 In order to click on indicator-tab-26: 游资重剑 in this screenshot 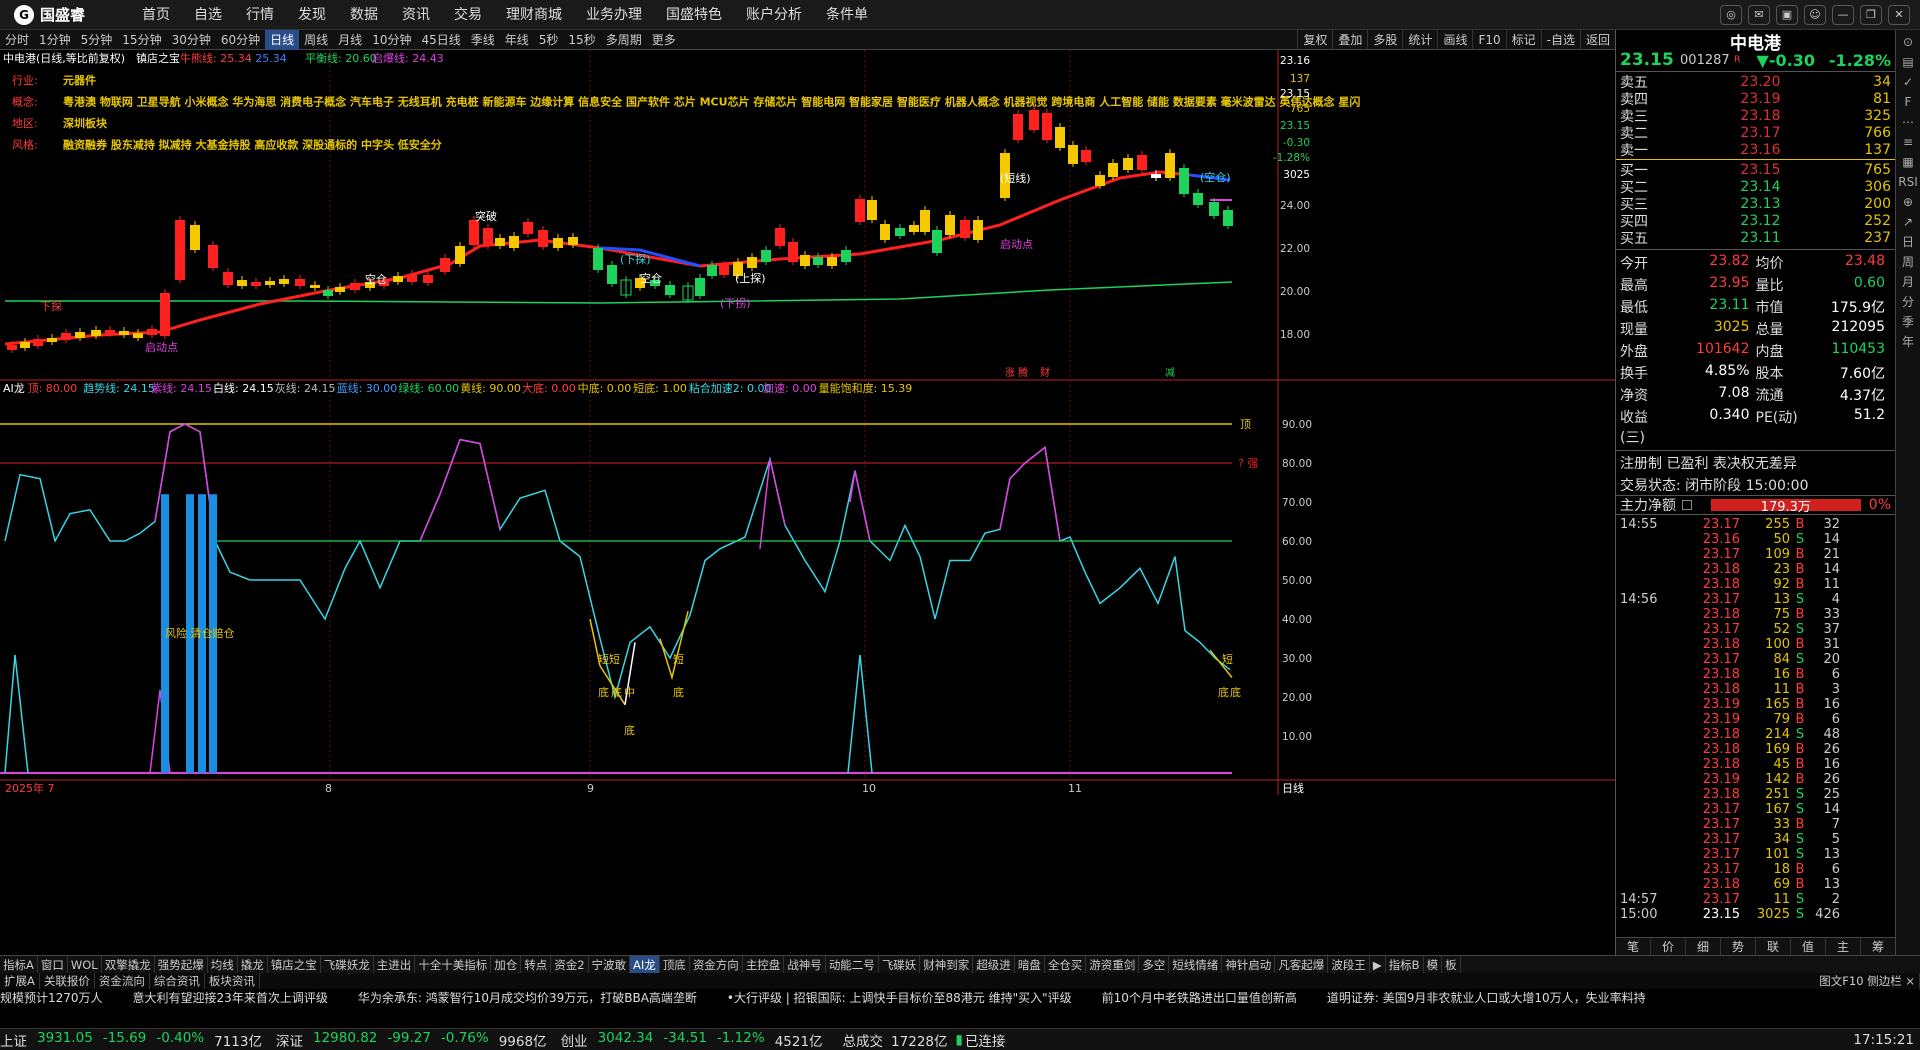, I will do `click(1113, 964)`.